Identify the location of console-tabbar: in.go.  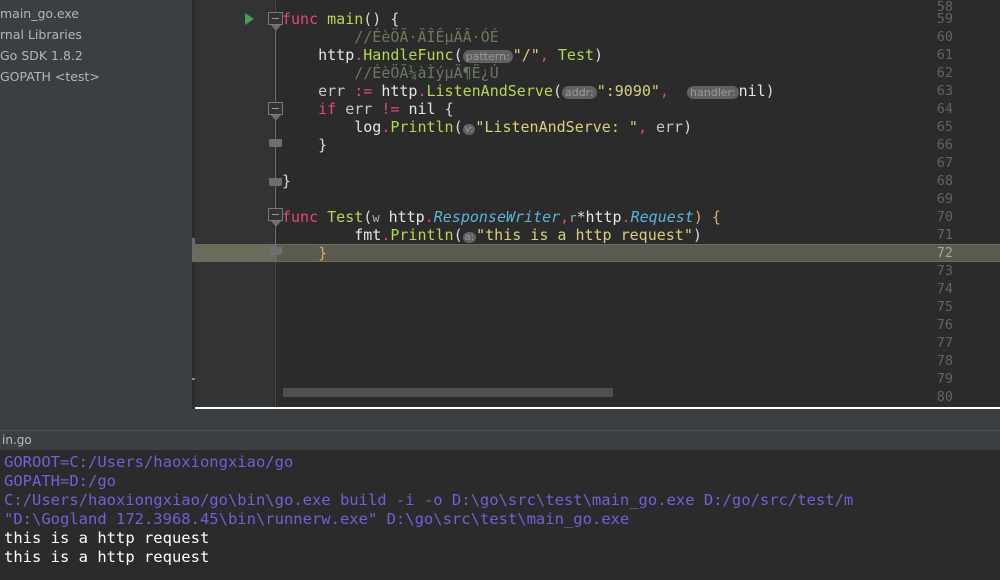
(500, 440).